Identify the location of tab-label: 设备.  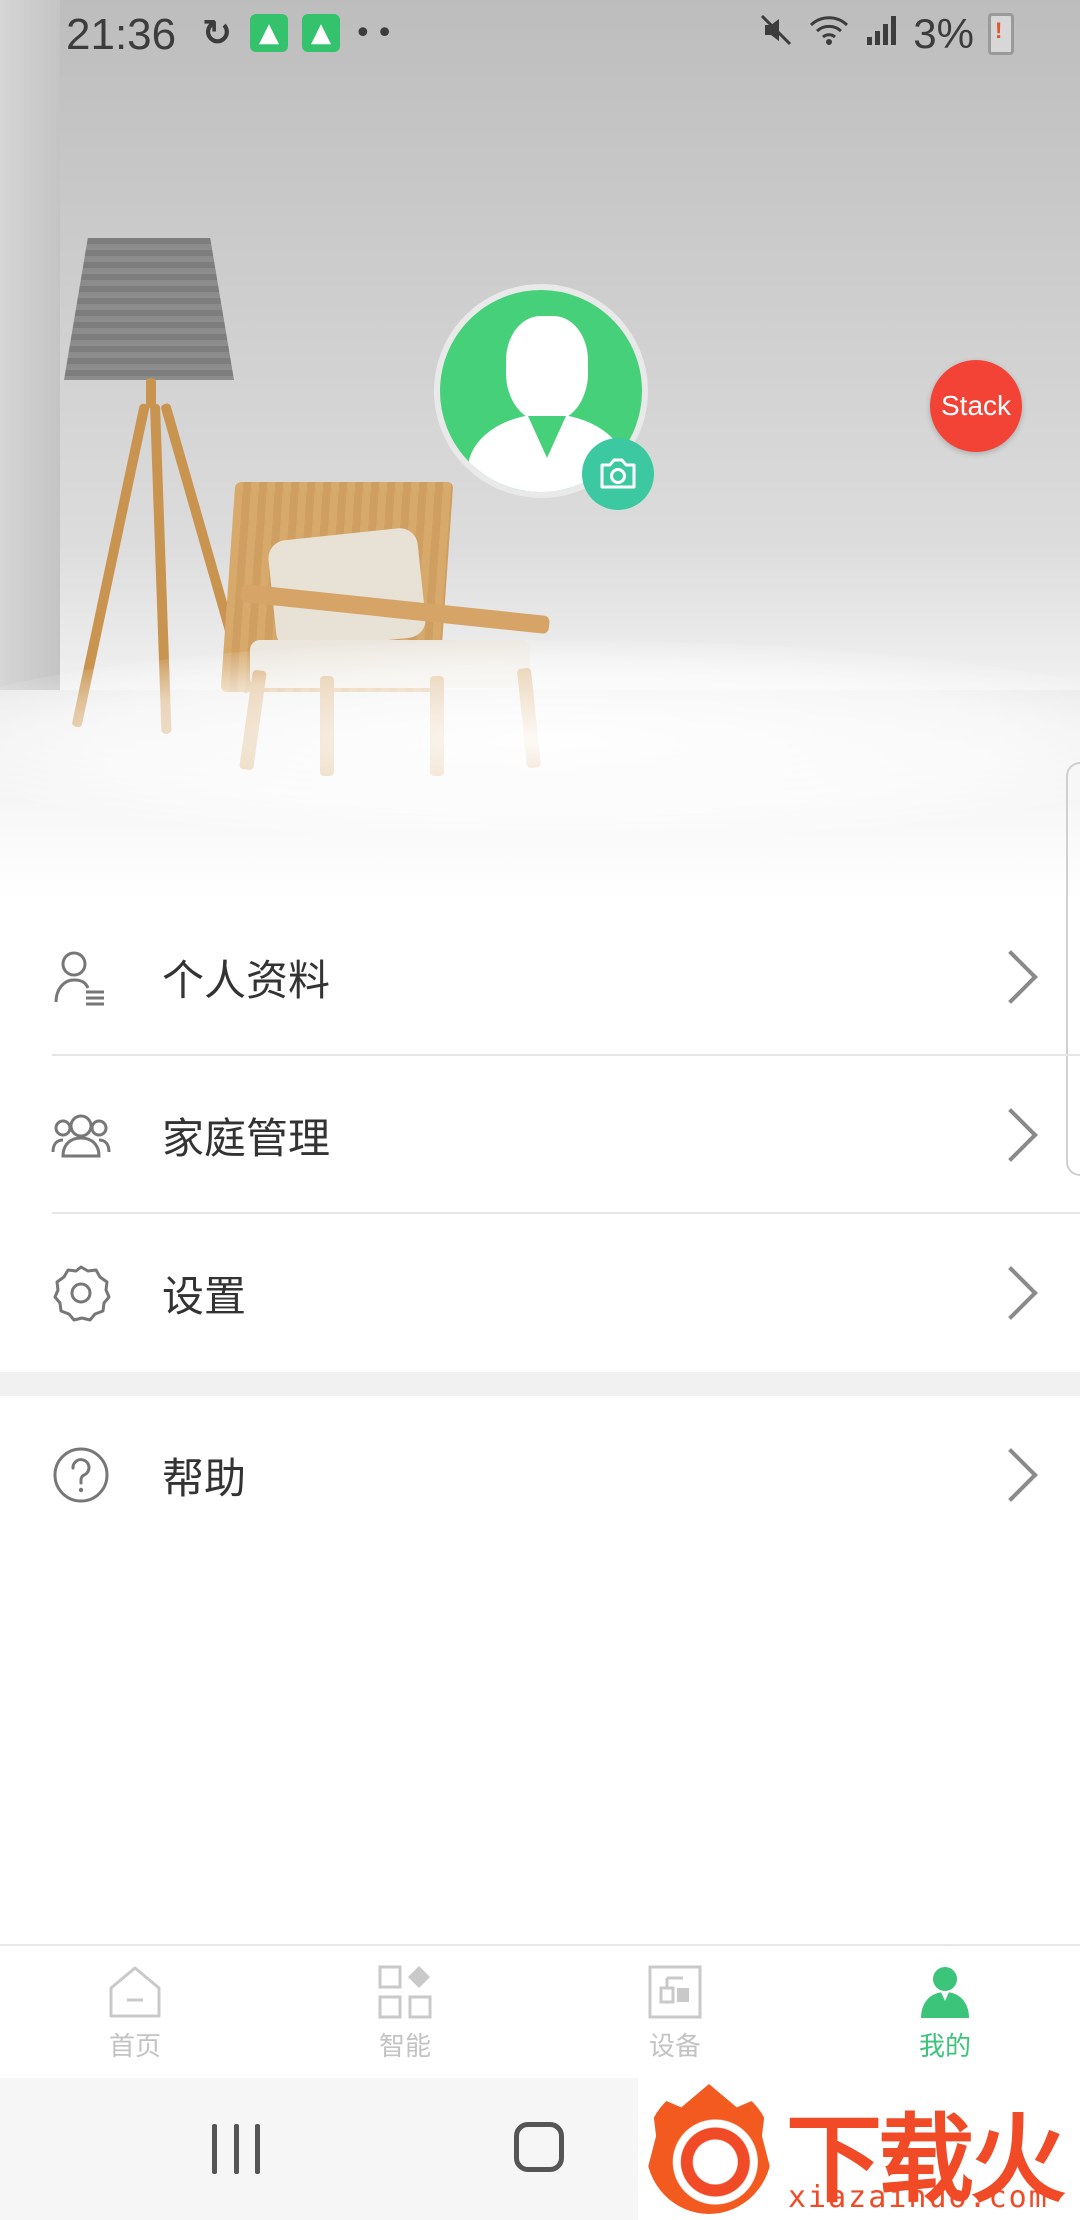
(674, 2047).